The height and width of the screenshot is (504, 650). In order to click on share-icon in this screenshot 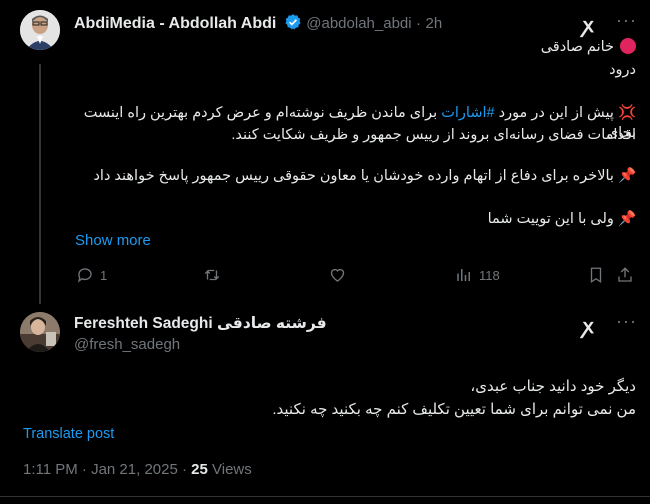, I will do `click(625, 274)`.